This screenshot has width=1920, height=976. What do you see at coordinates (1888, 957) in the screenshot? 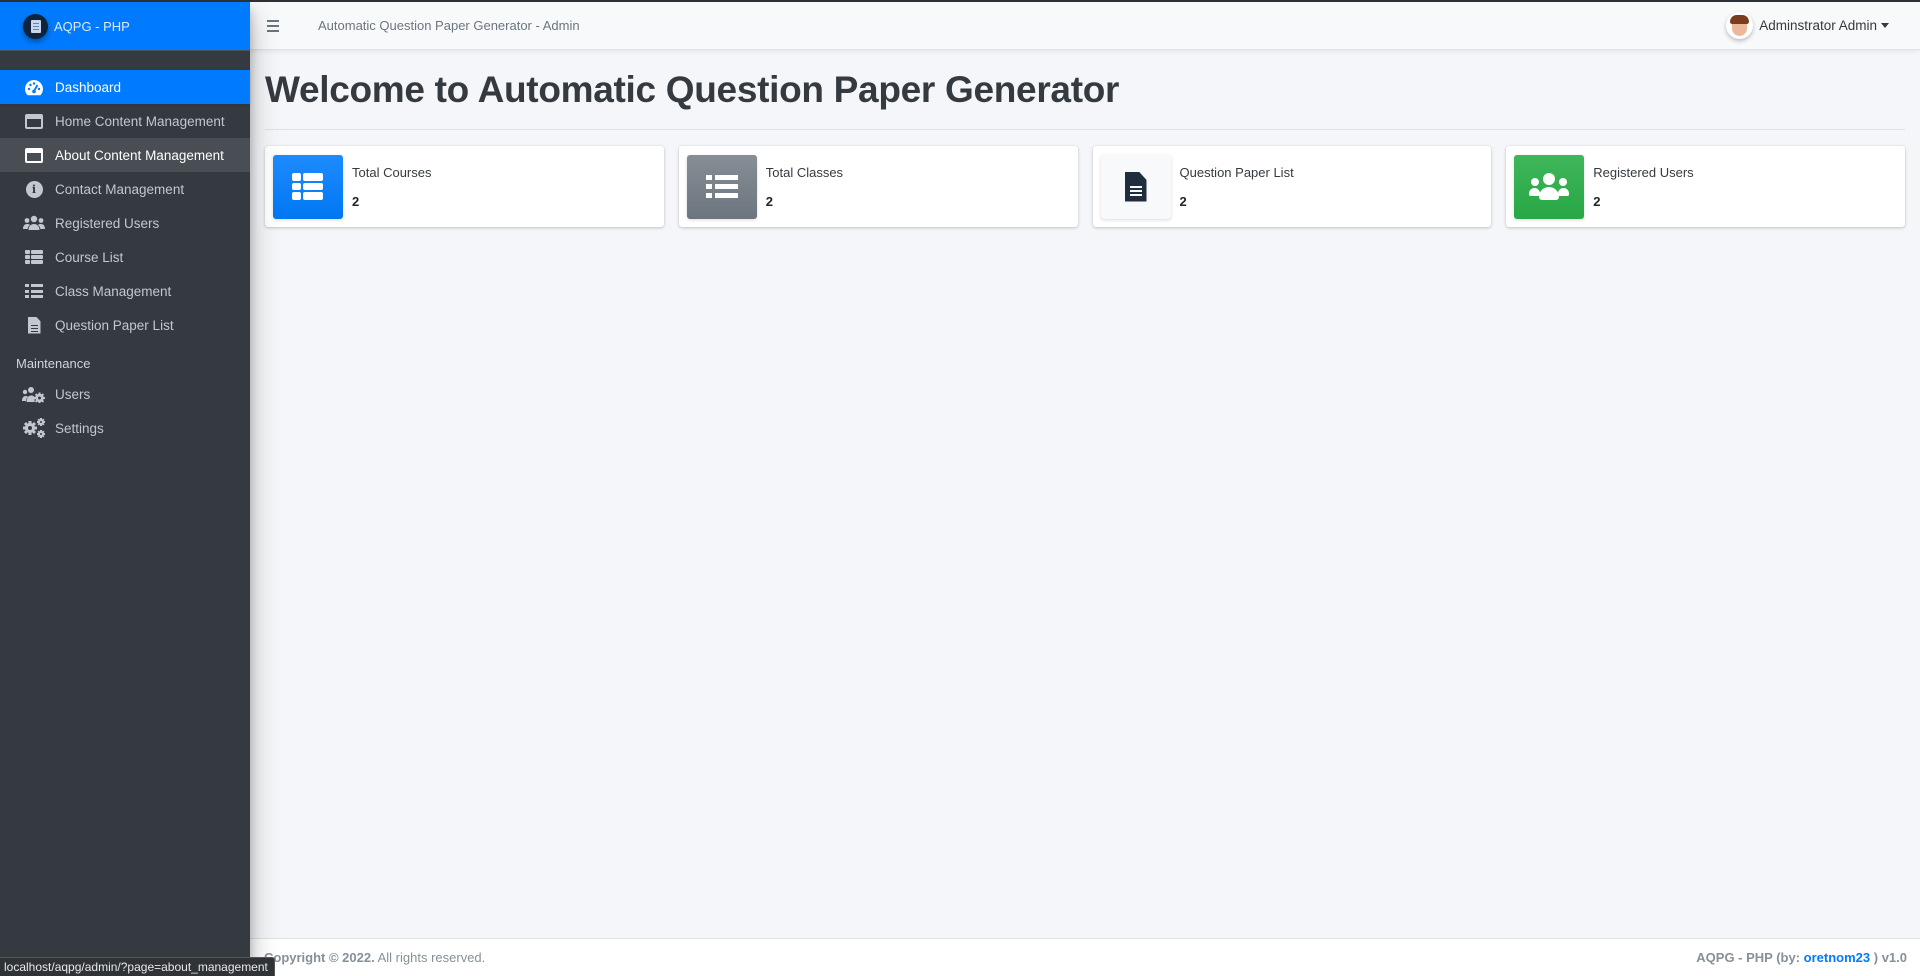
I see `credit-version: ) v1.0` at bounding box center [1888, 957].